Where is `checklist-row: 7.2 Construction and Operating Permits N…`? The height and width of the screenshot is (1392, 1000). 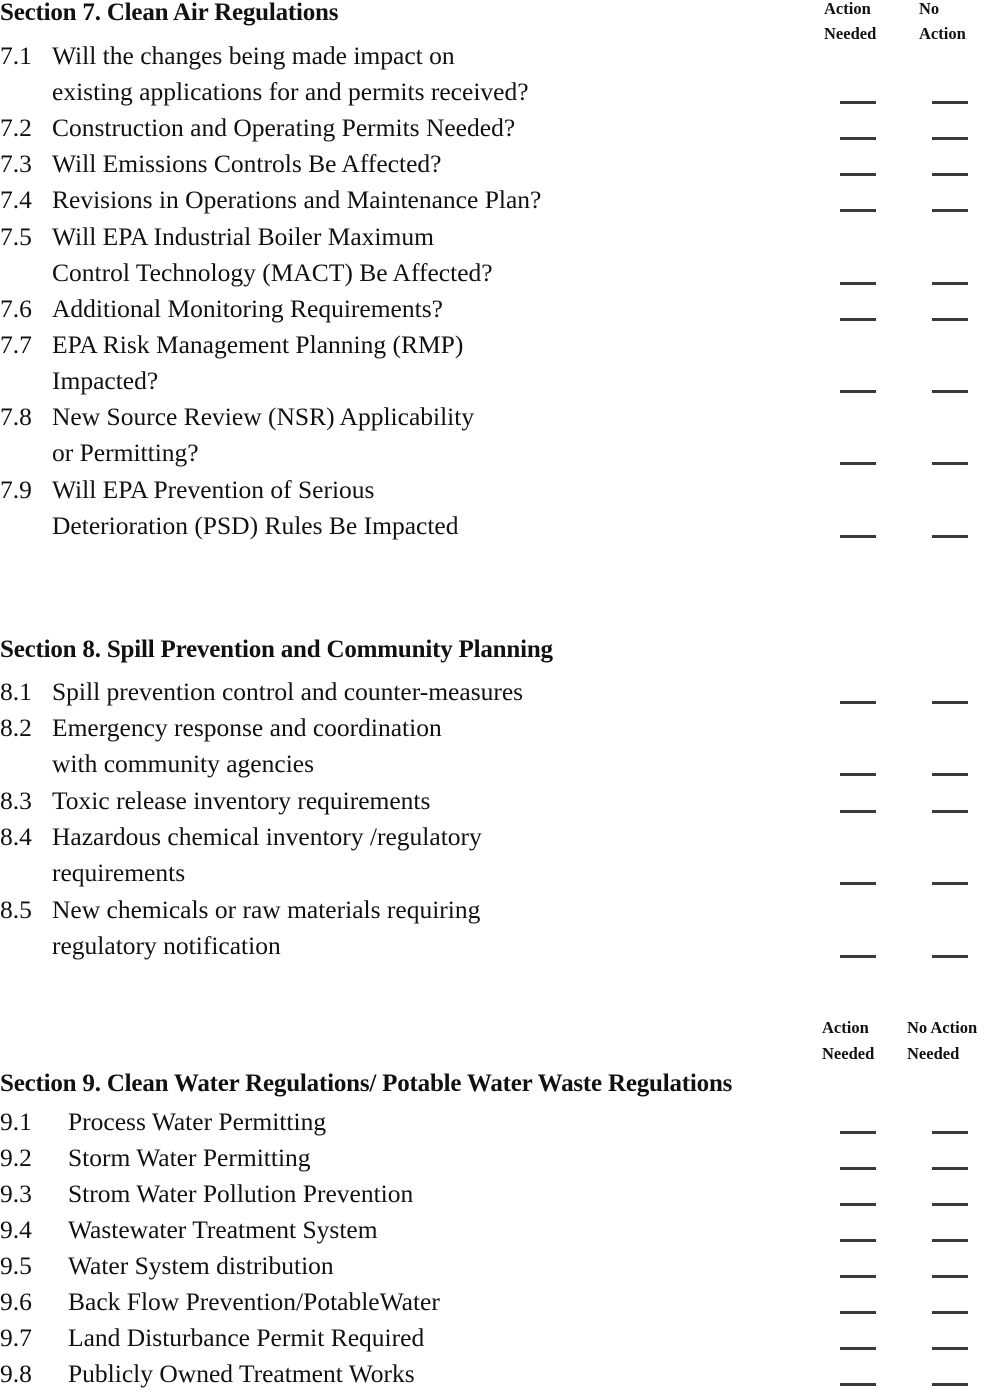 checklist-row: 7.2 Construction and Operating Permits N… is located at coordinates (500, 128).